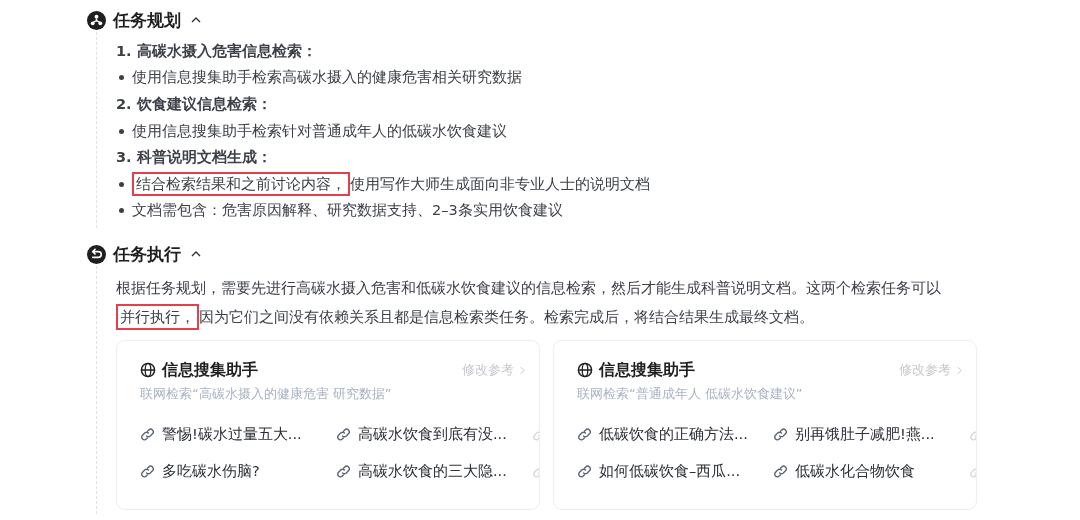 This screenshot has width=1080, height=520. What do you see at coordinates (266, 394) in the screenshot?
I see `search-query: 联网检索“高碳水摄入的健康危害 研究数据”` at bounding box center [266, 394].